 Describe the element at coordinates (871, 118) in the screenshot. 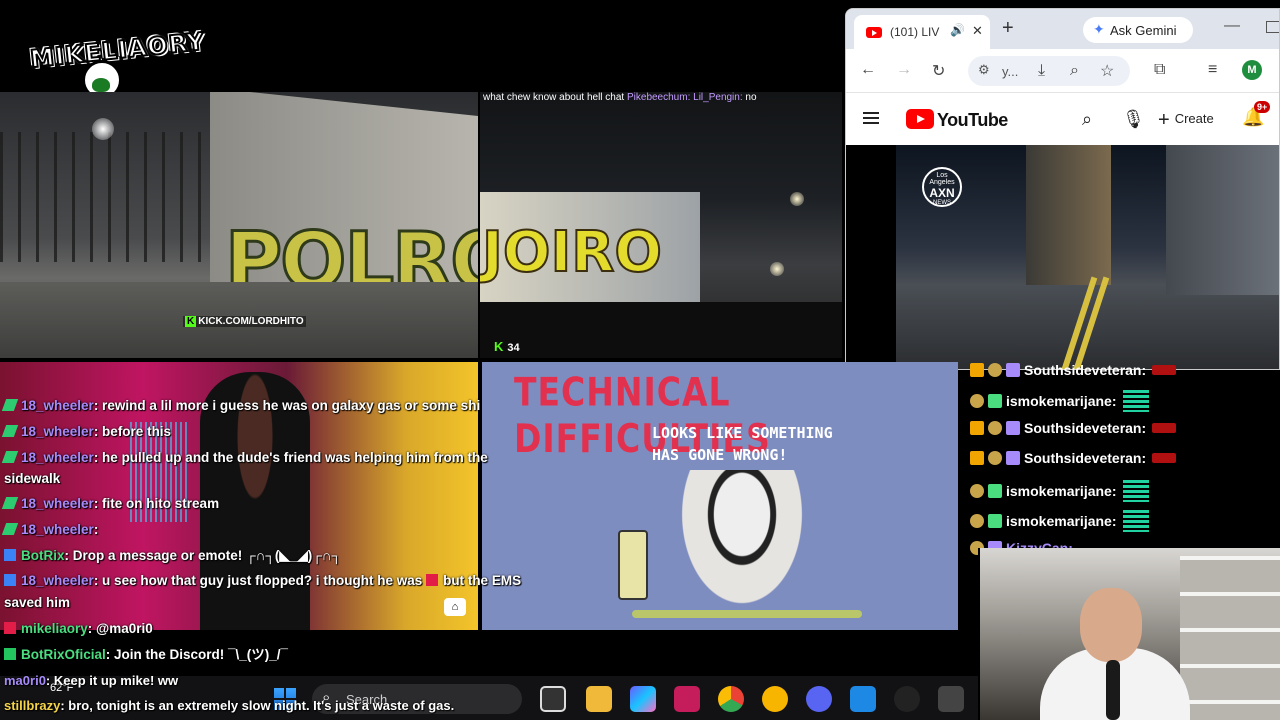

I see `menu-icon` at that location.